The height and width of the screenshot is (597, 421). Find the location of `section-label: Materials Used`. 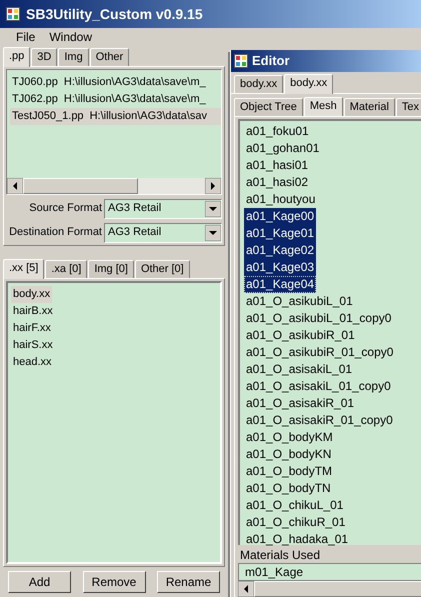

section-label: Materials Used is located at coordinates (280, 555).